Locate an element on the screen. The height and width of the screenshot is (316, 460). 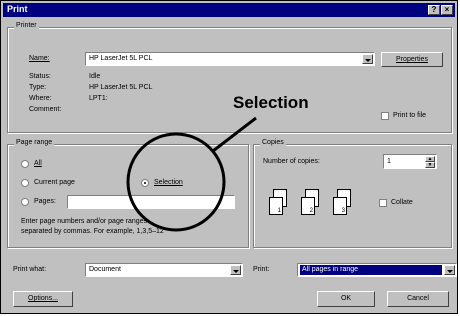
highlight-circle is located at coordinates (176, 182).